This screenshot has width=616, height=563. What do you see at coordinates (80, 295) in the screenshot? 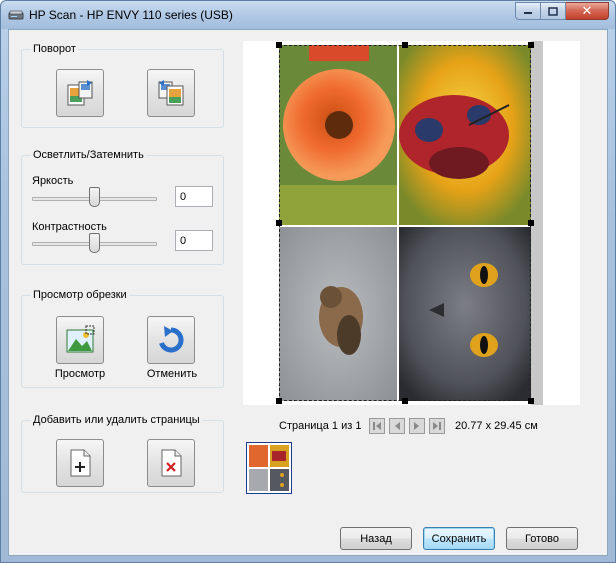
I see `crop-group-title: Просмотр обрезки` at bounding box center [80, 295].